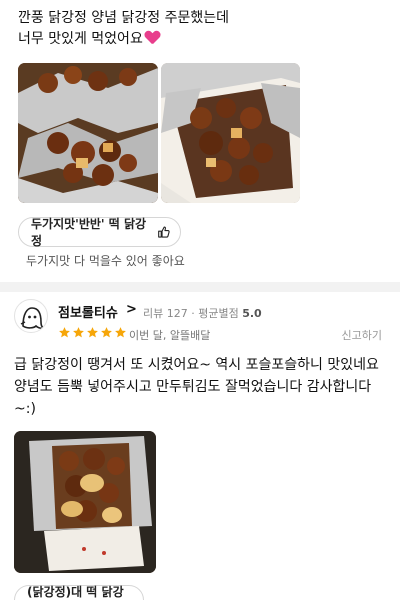 The height and width of the screenshot is (600, 400). What do you see at coordinates (152, 38) in the screenshot?
I see `heart-icon` at bounding box center [152, 38].